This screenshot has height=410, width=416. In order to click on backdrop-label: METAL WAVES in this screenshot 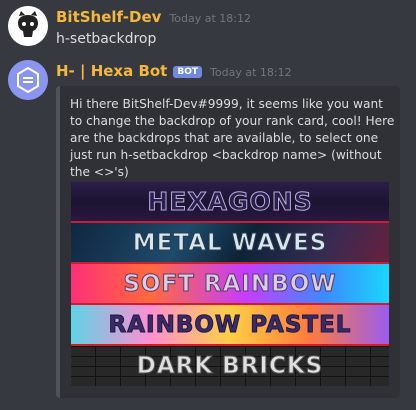, I will do `click(230, 242)`.